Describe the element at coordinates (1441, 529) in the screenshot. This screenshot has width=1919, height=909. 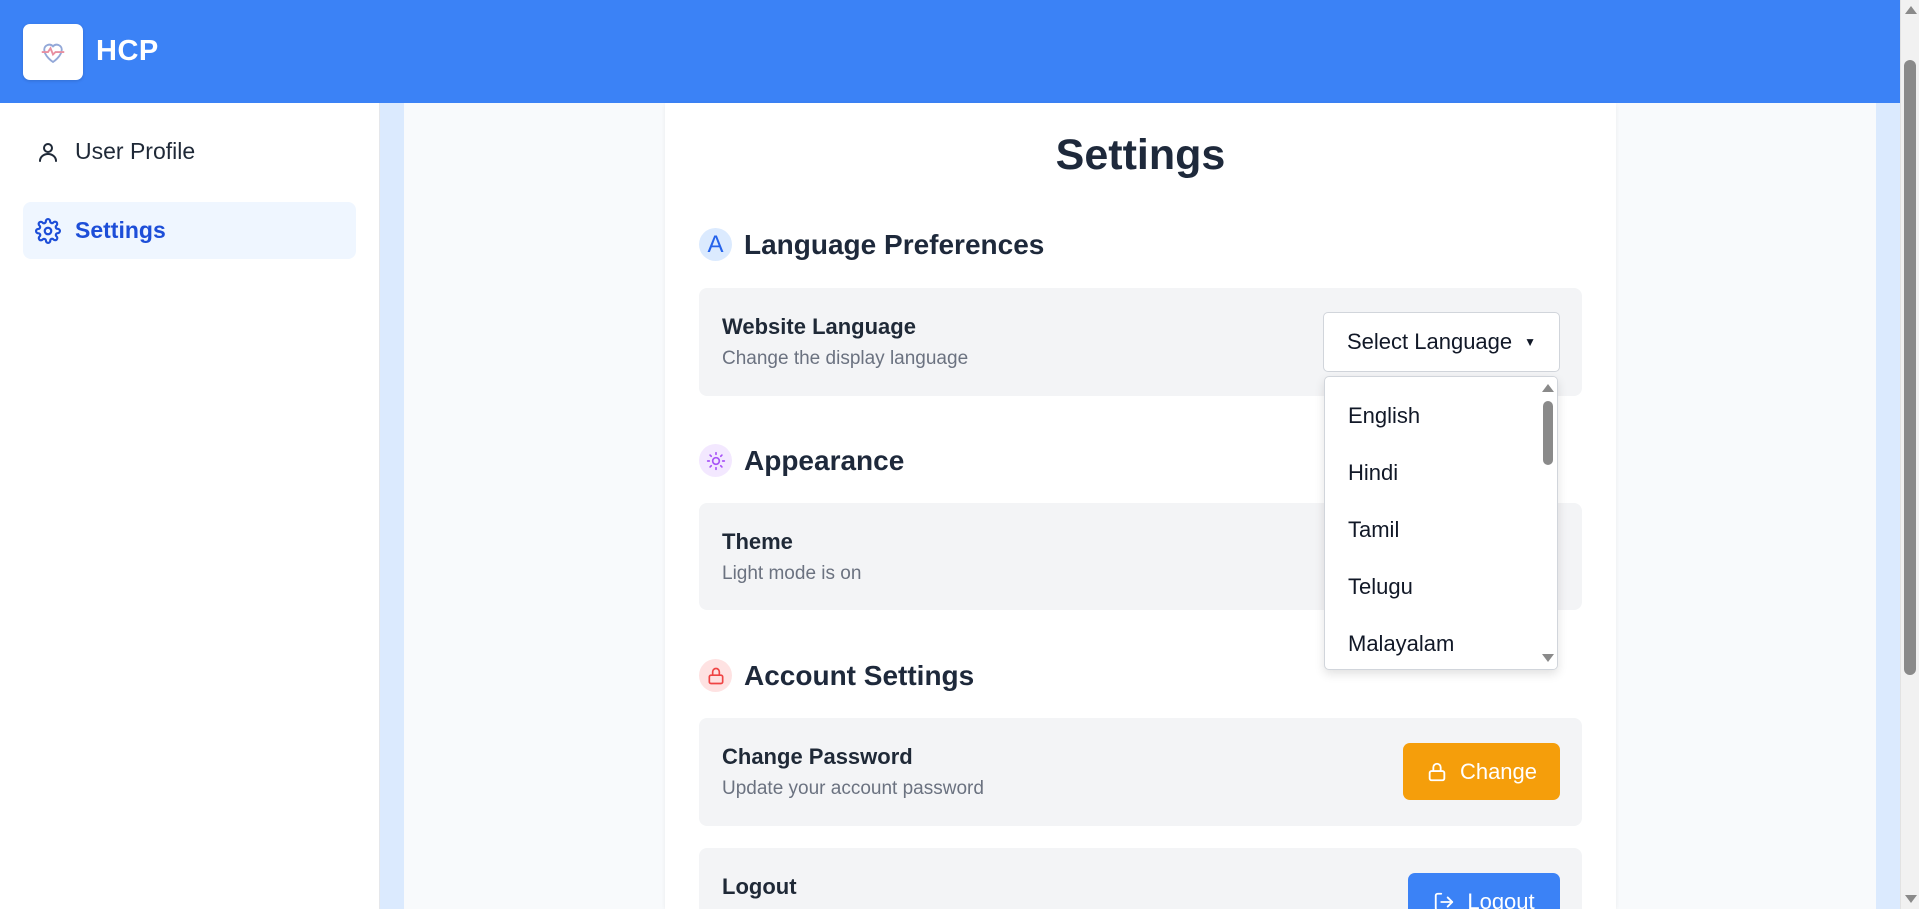
I see `option-tamil: Tamil` at that location.